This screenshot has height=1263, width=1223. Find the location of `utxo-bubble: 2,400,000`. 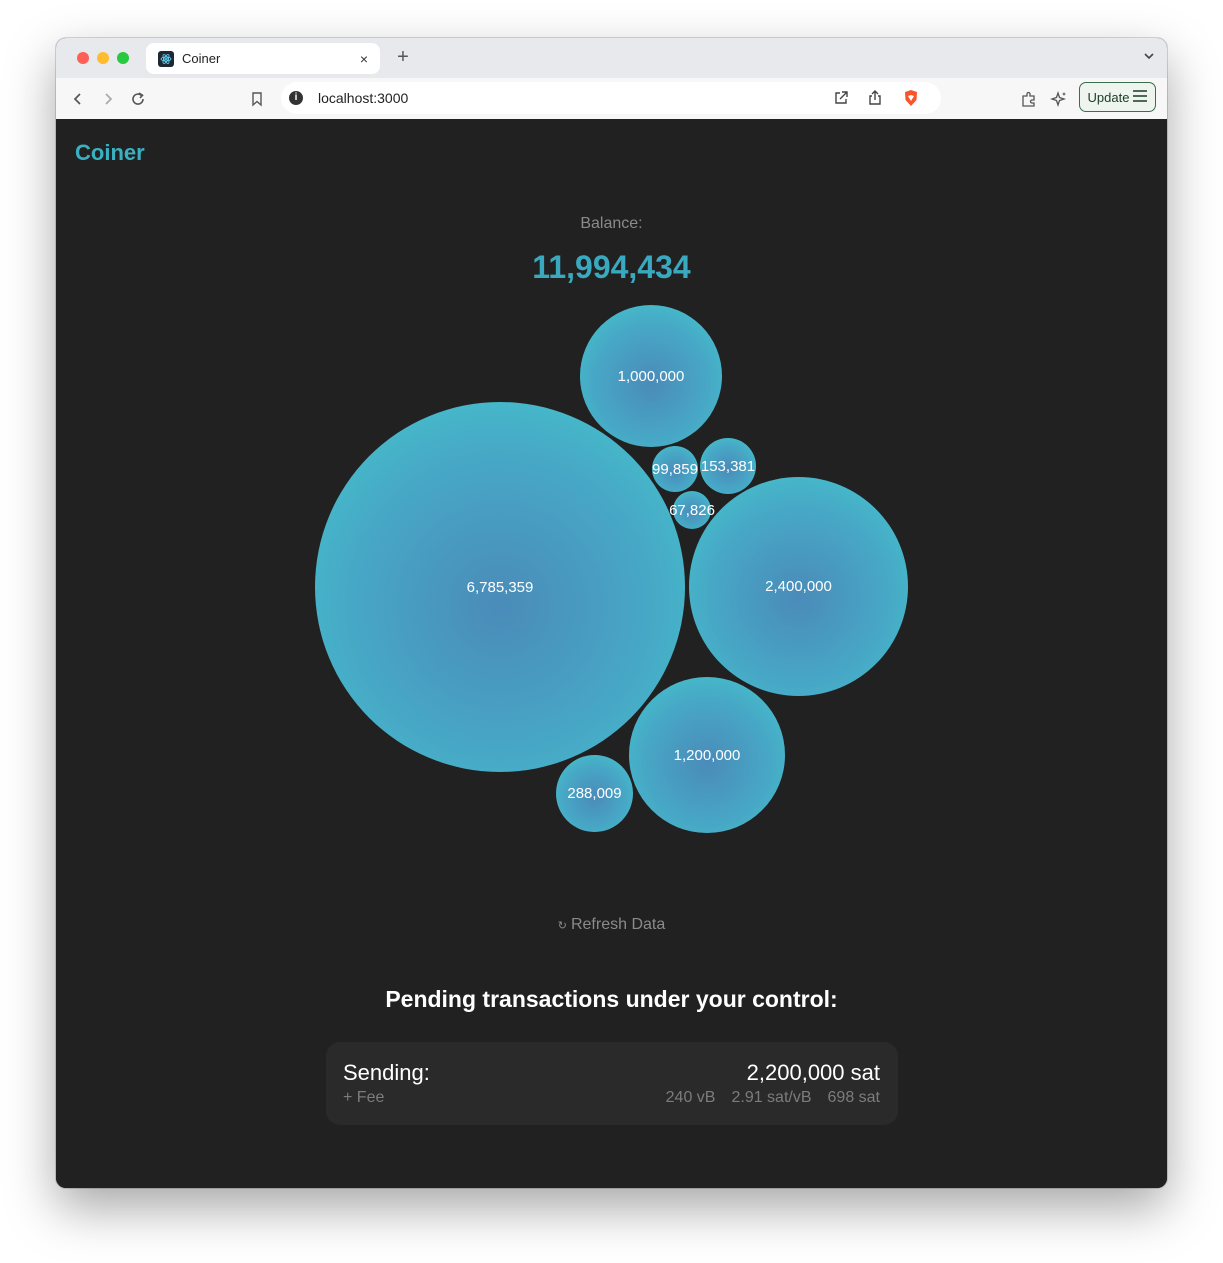

utxo-bubble: 2,400,000 is located at coordinates (798, 586).